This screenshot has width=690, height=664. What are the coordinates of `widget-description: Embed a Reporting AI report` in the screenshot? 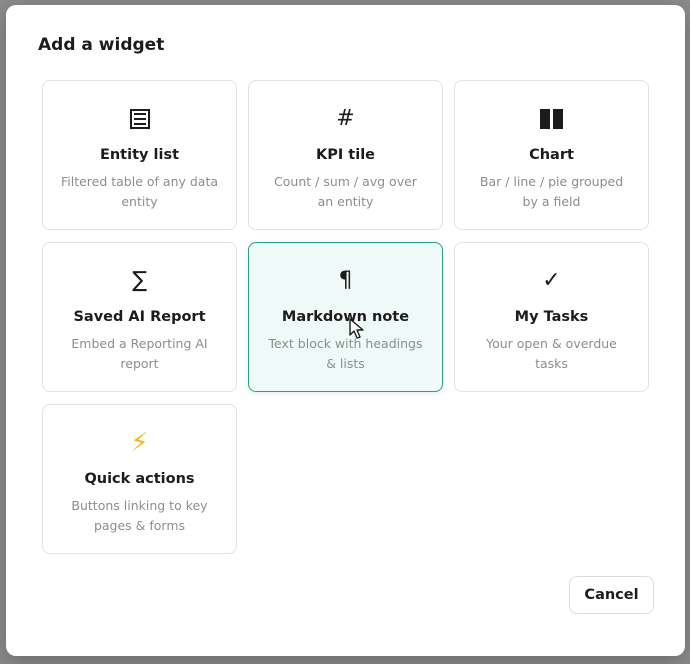 It's located at (139, 353).